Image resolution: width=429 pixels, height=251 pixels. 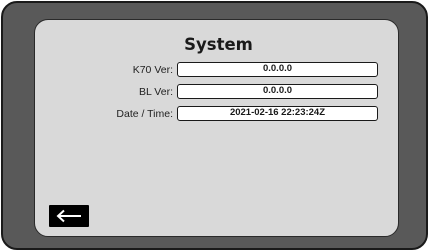 I want to click on page-title: System, so click(x=218, y=44).